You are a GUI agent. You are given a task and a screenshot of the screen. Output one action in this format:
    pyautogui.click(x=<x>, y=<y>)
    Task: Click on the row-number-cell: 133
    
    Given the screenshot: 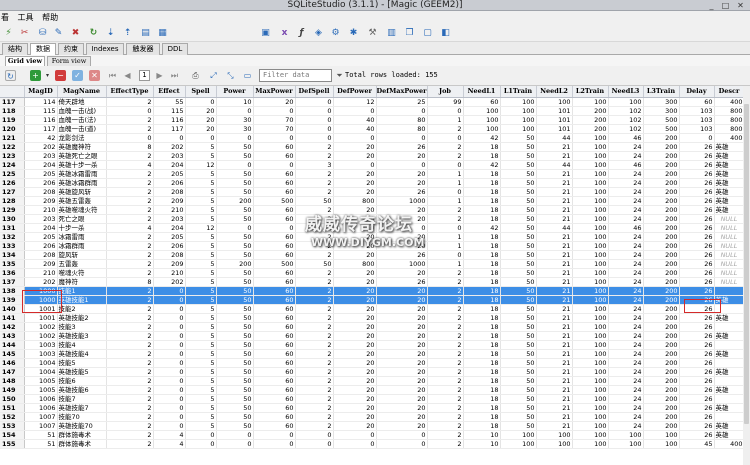 What is the action you would take?
    pyautogui.click(x=12, y=246)
    